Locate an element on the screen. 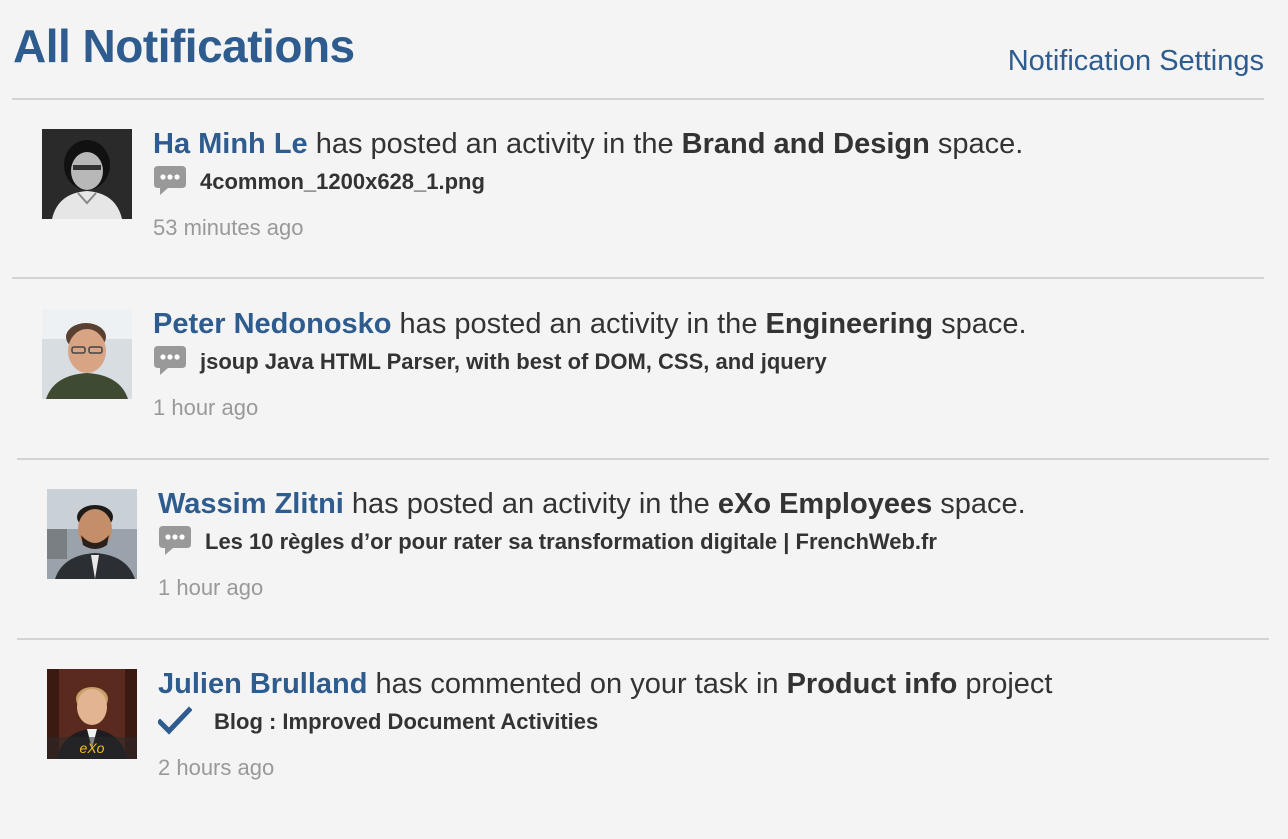 The width and height of the screenshot is (1288, 839). suffix-text: project is located at coordinates (1005, 684).